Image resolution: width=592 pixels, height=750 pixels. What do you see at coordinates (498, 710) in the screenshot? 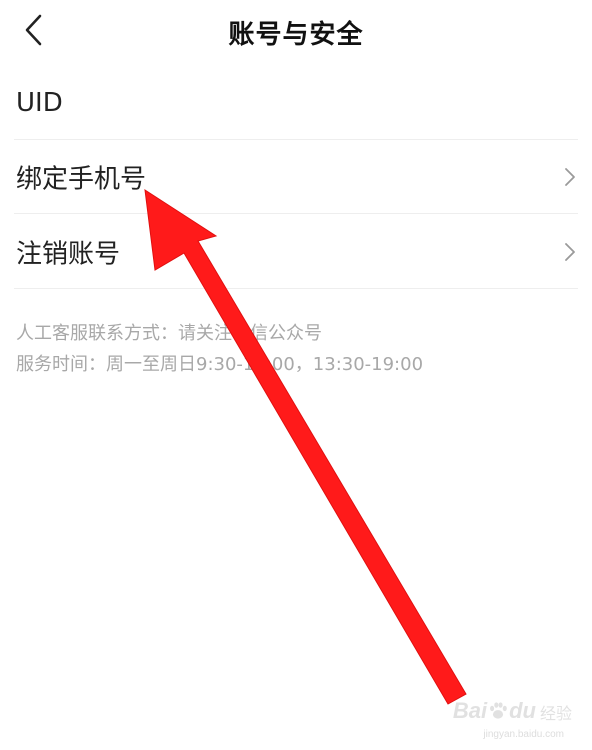
I see `paw-icon` at bounding box center [498, 710].